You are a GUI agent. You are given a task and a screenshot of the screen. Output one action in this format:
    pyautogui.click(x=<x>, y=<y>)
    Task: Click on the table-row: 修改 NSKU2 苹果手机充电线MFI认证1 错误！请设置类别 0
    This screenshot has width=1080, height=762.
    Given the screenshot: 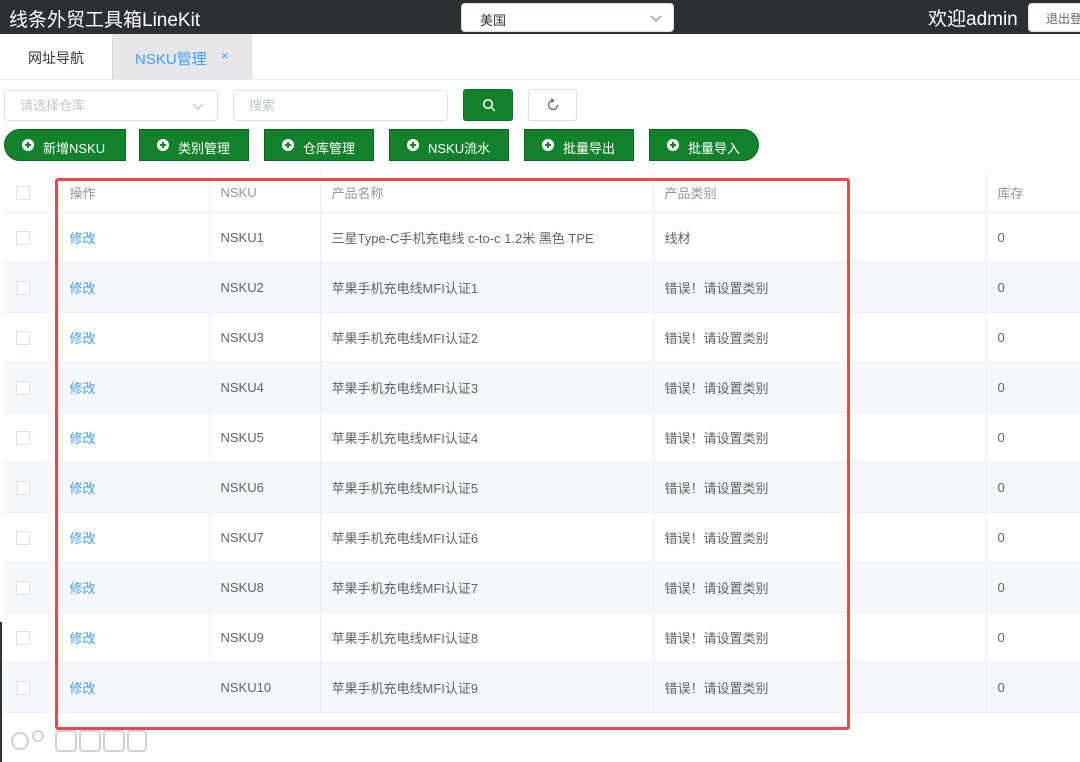 What is the action you would take?
    pyautogui.click(x=542, y=287)
    